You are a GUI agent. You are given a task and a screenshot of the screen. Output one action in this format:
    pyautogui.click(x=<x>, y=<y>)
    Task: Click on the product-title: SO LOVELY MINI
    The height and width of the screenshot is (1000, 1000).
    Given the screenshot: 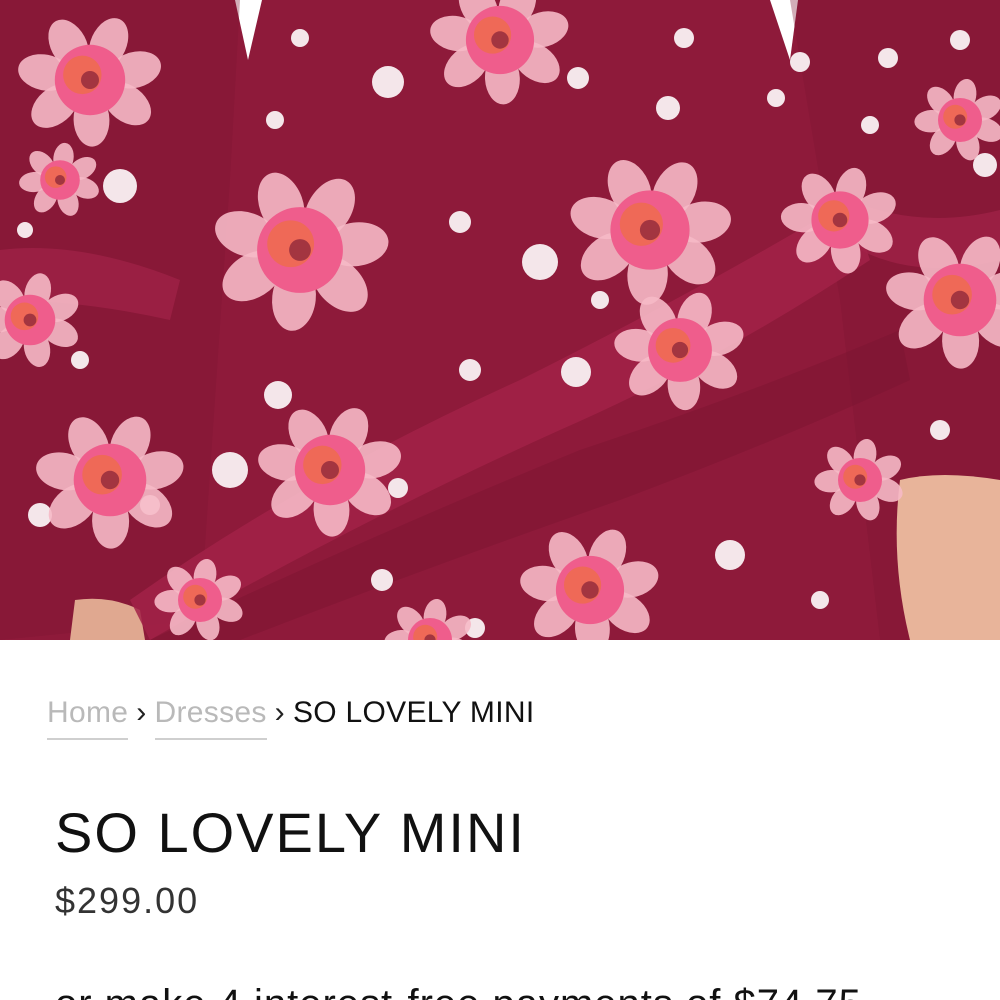 What is the action you would take?
    pyautogui.click(x=290, y=832)
    